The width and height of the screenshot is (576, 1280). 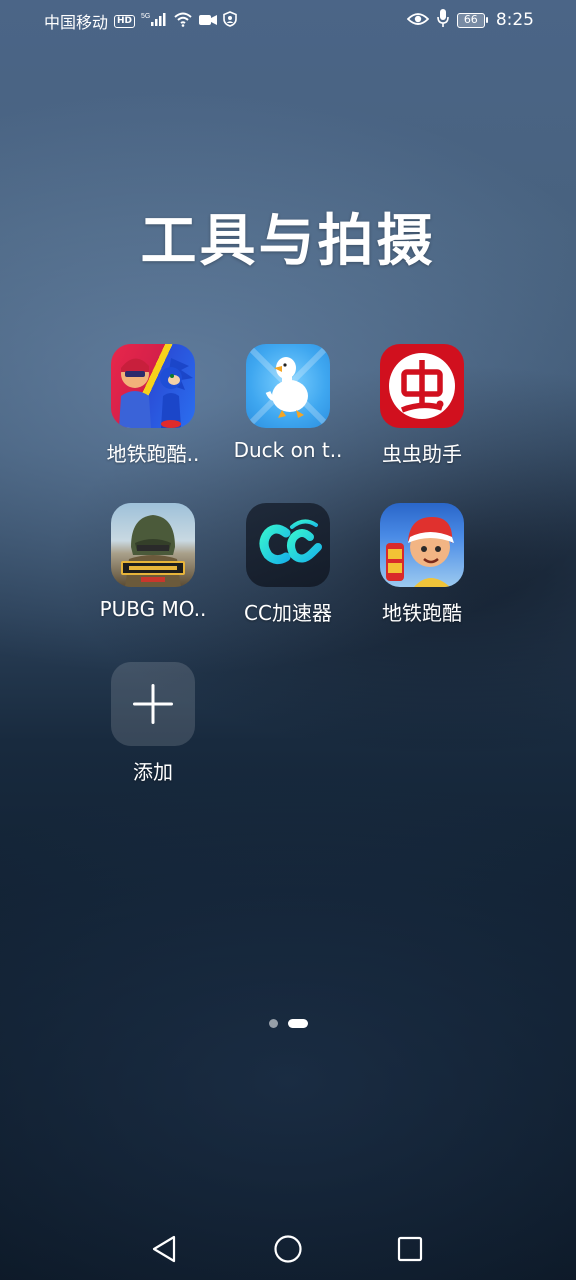 What do you see at coordinates (288, 450) in the screenshot?
I see `app-label: Duck on t..` at bounding box center [288, 450].